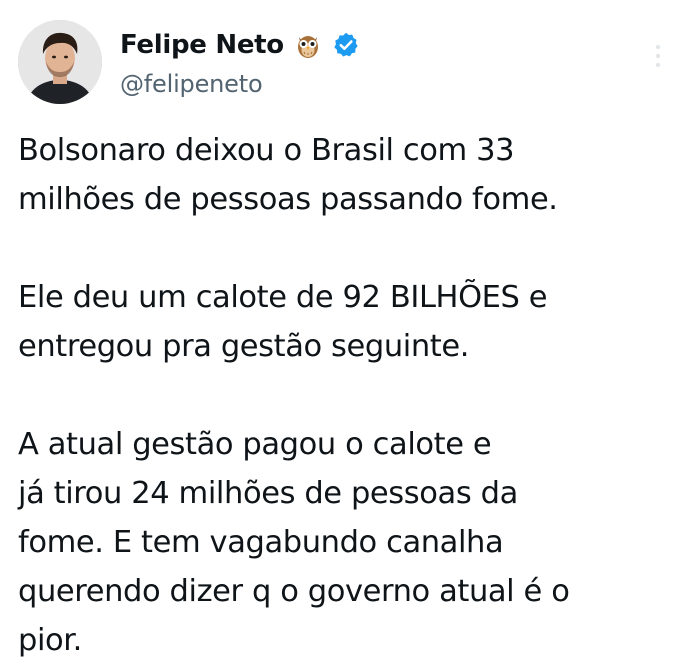  Describe the element at coordinates (244, 346) in the screenshot. I see `tweet-line: entregou pra gestão seguinte.` at that location.